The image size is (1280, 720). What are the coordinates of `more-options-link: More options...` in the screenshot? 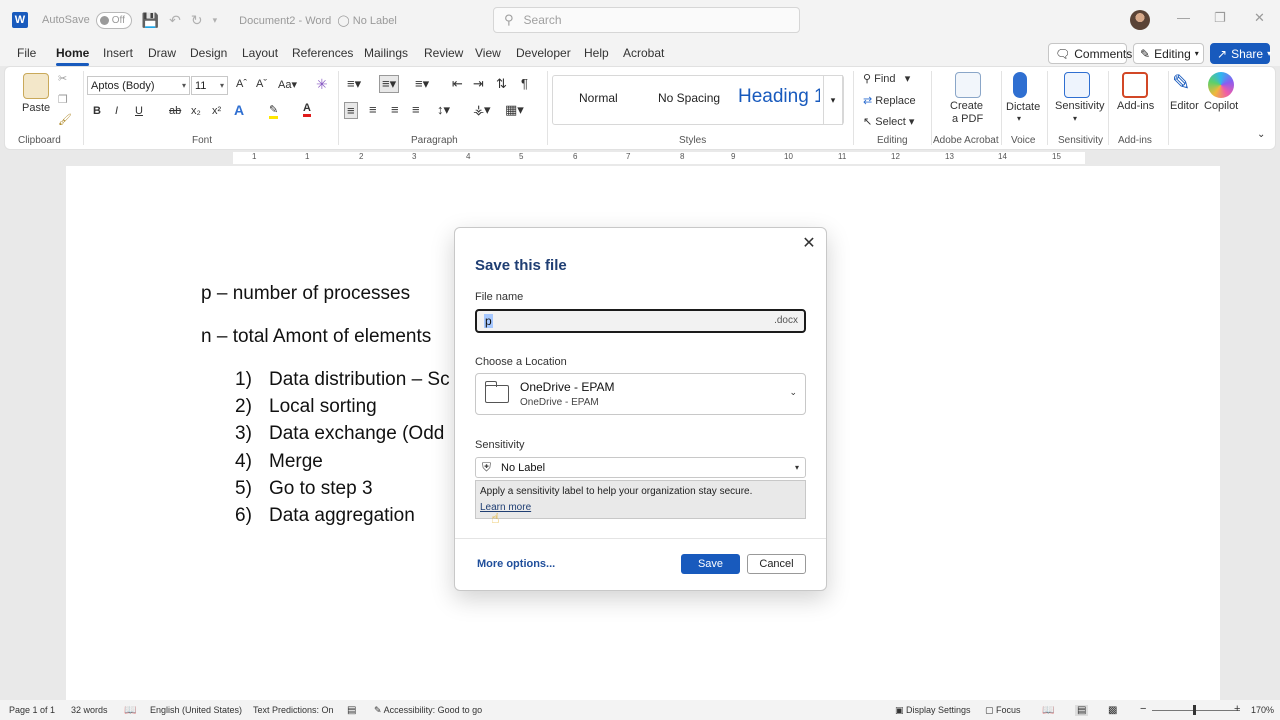 It's located at (516, 564).